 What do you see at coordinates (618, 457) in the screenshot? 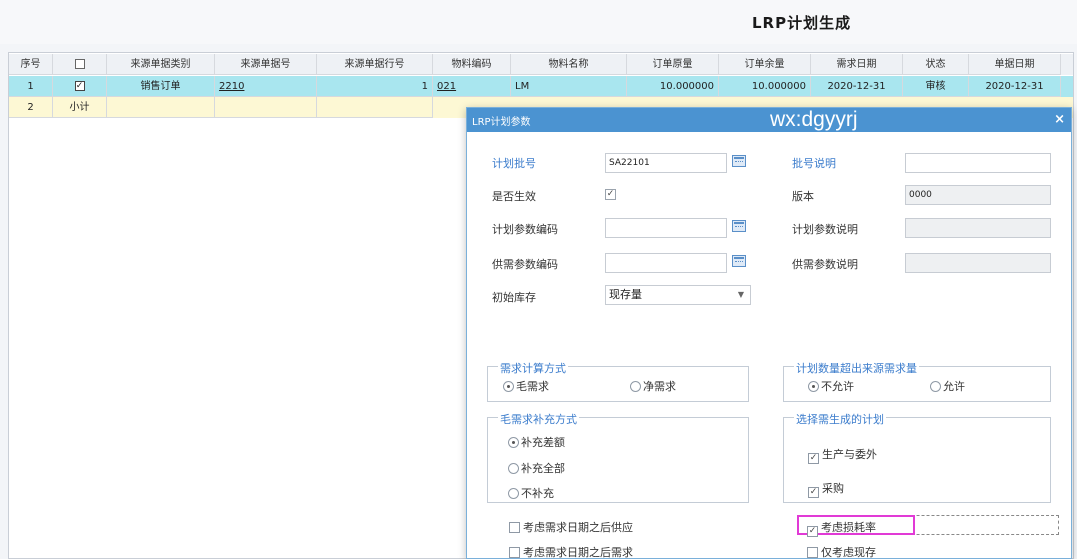
I see `gross-supplement-group: 毛需求补充方式 补充差额 补充全部 不补充` at bounding box center [618, 457].